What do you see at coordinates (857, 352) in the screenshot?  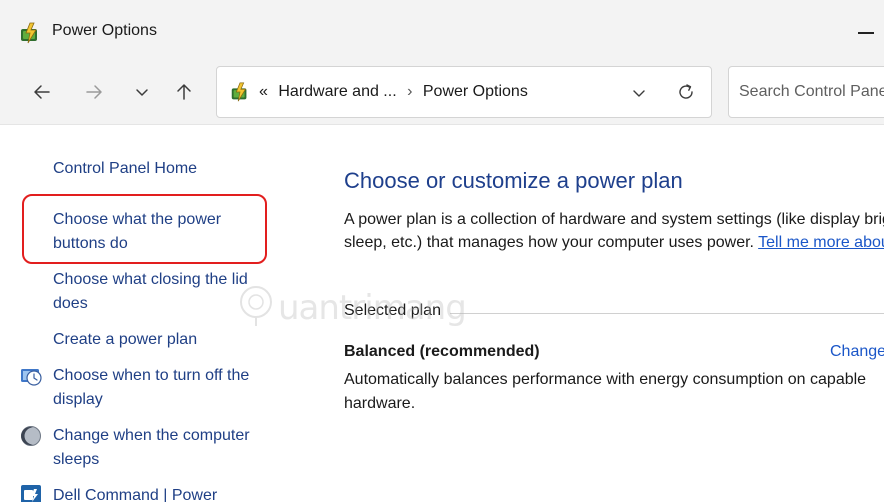 I see `change-plan-settings-link: Change plan settings` at bounding box center [857, 352].